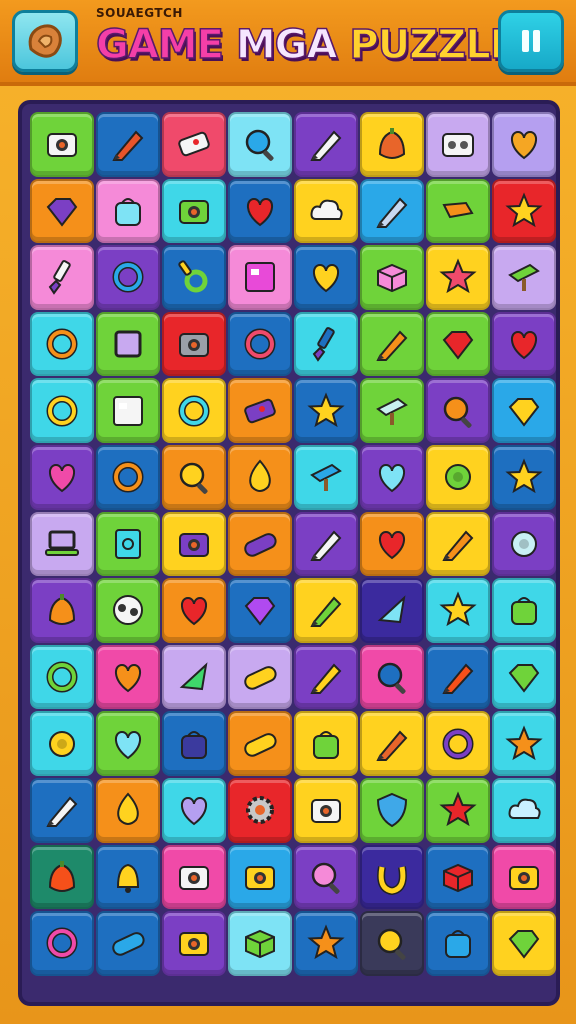  Describe the element at coordinates (45, 41) in the screenshot. I see `menu-button` at that location.